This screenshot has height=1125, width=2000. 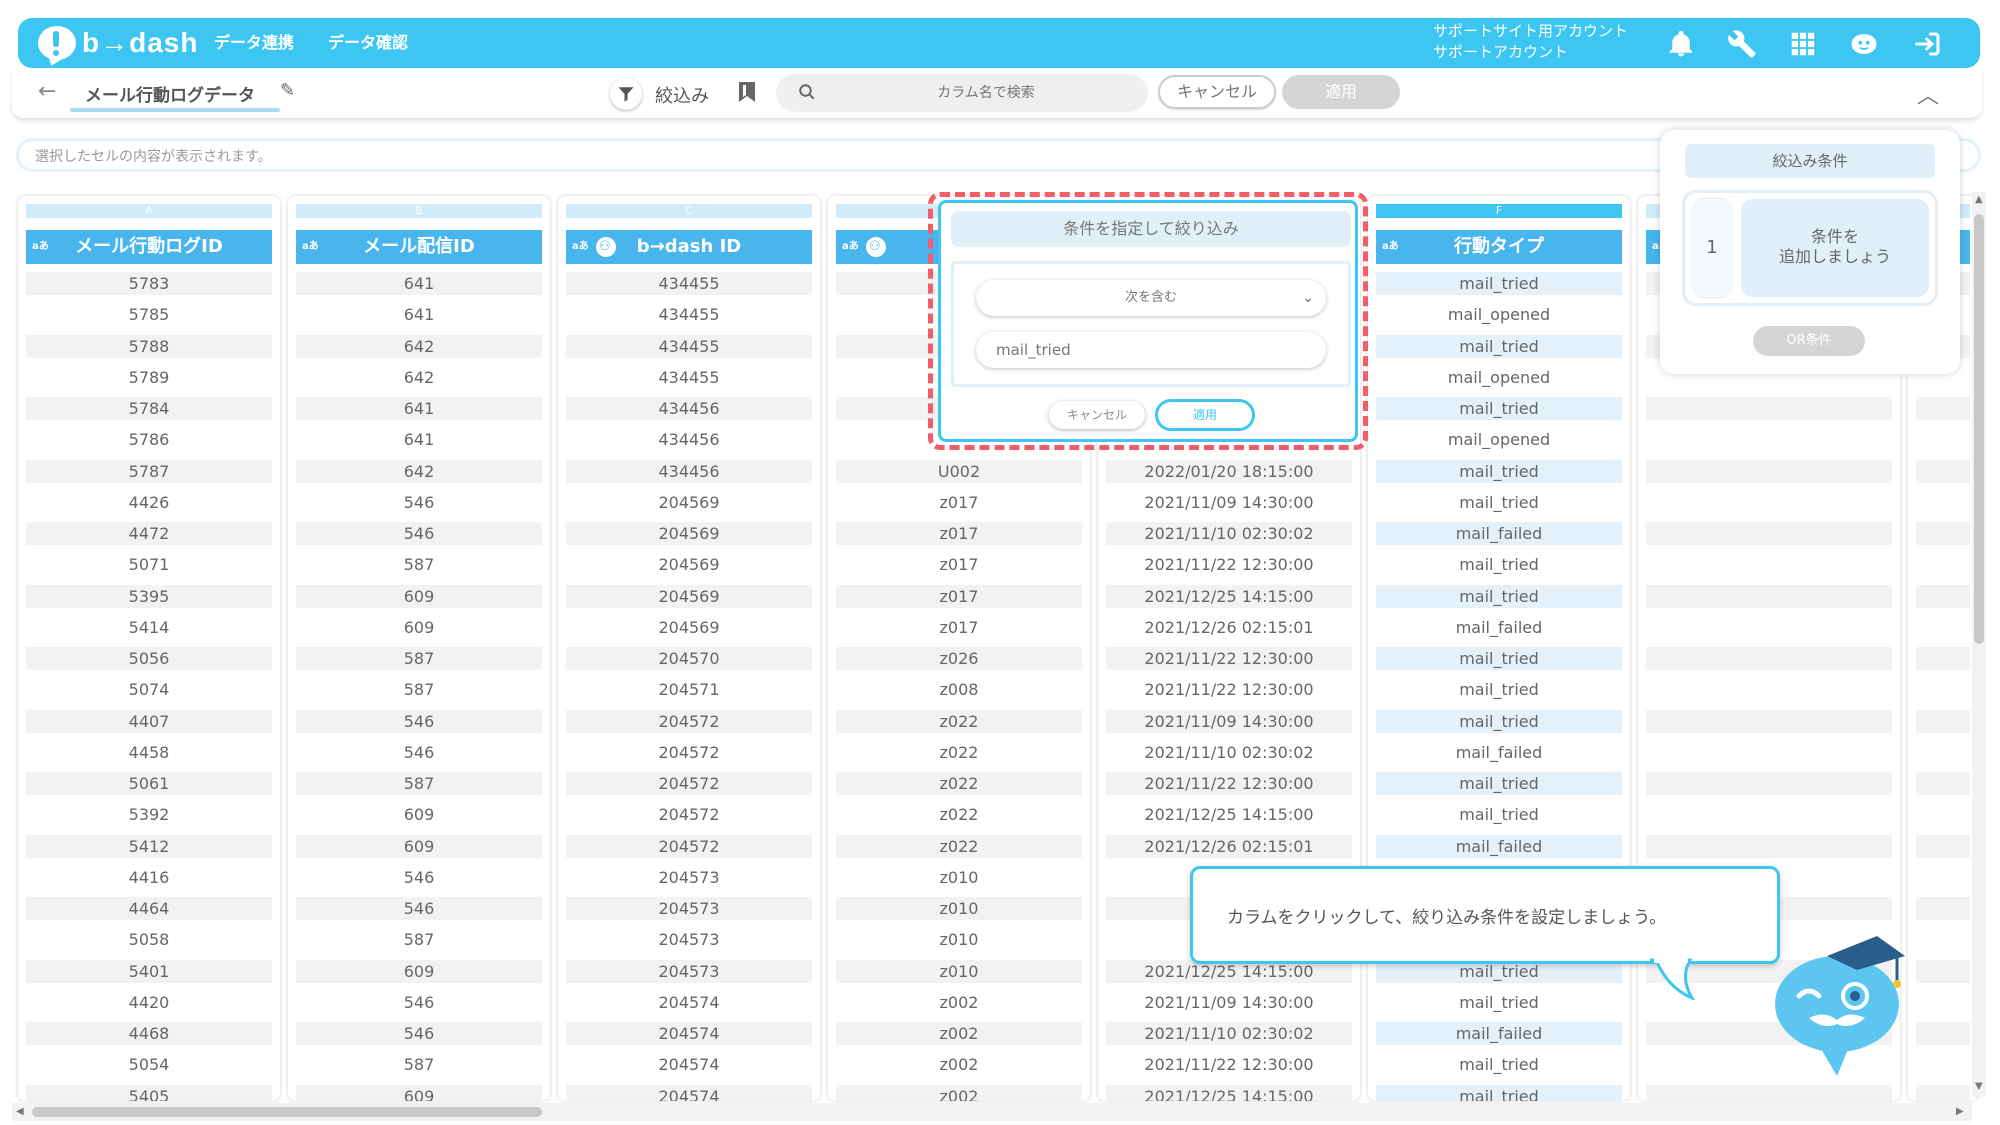 What do you see at coordinates (1499, 314) in the screenshot?
I see `table-cell: mail_opened` at bounding box center [1499, 314].